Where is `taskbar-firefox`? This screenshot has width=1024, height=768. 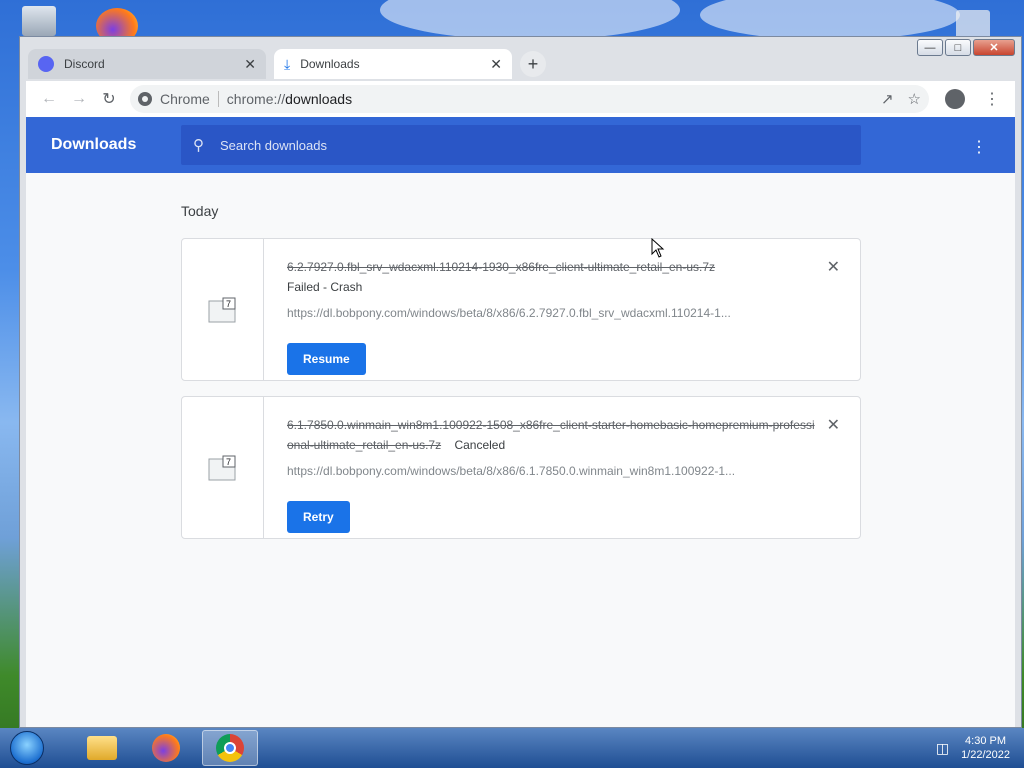
taskbar-firefox is located at coordinates (166, 748).